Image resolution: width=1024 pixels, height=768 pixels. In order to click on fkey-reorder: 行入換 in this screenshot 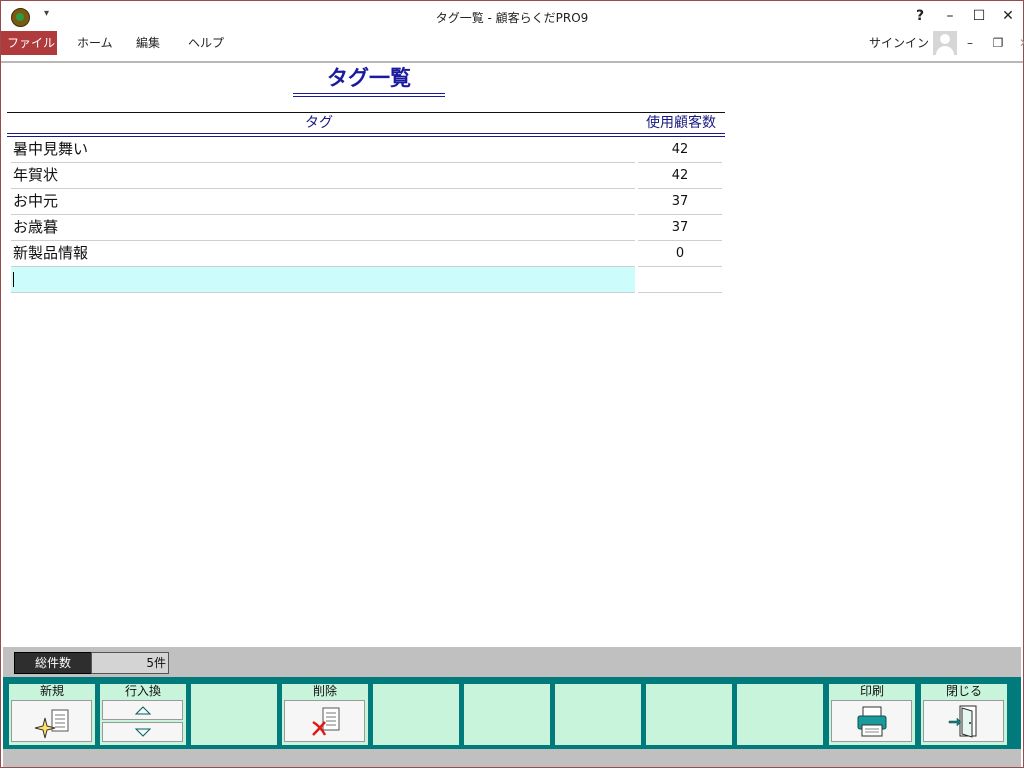, I will do `click(143, 714)`.